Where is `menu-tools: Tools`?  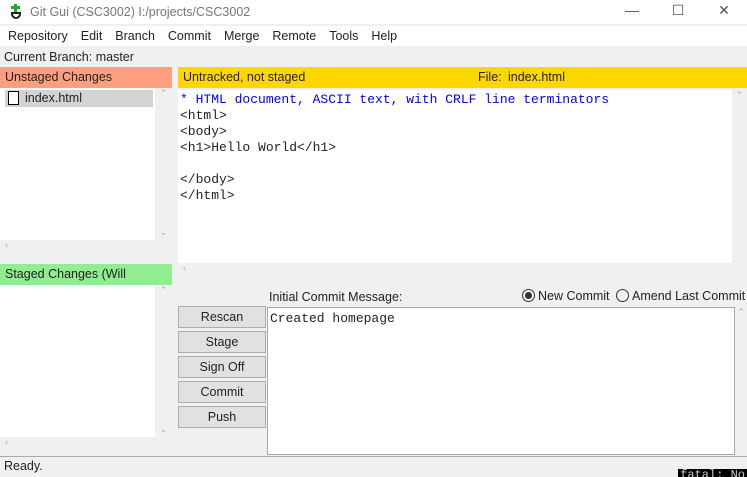 menu-tools: Tools is located at coordinates (343, 36).